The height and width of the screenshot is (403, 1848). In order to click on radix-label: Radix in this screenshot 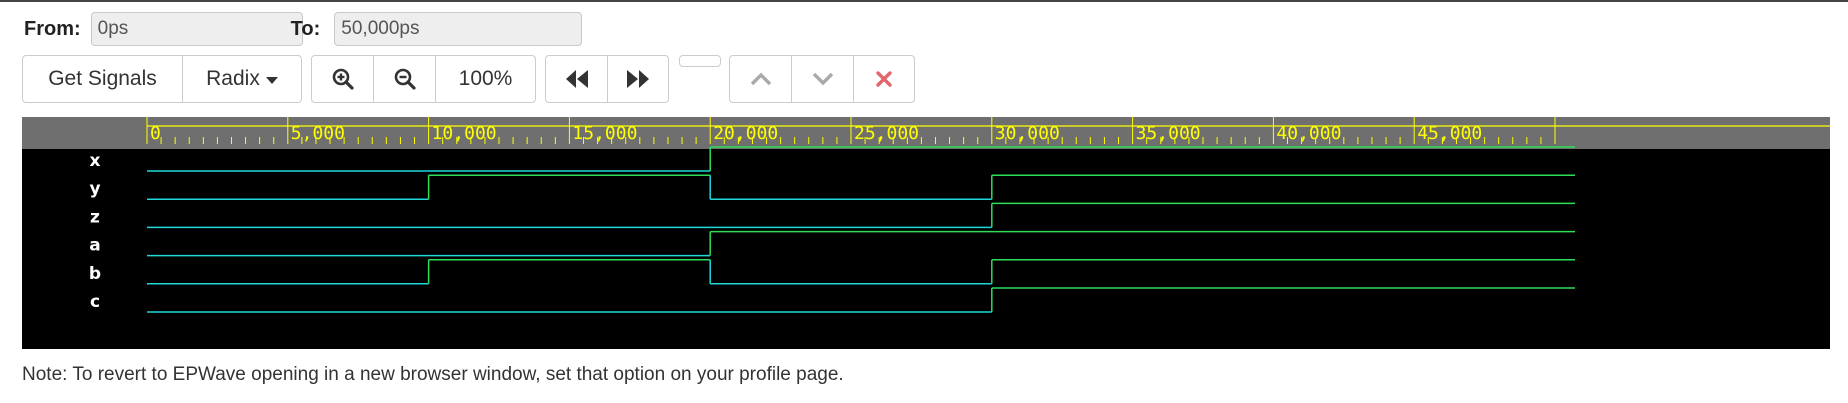, I will do `click(233, 78)`.